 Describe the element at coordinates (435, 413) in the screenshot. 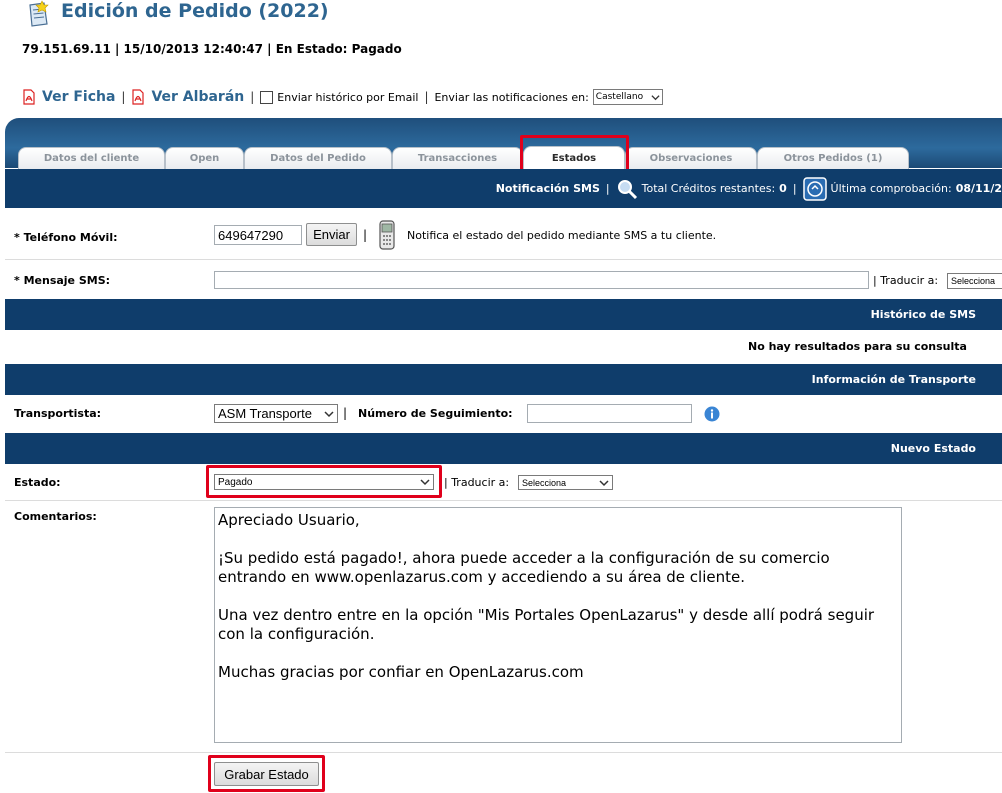

I see `tracking-label: Número de Seguimiento:` at that location.